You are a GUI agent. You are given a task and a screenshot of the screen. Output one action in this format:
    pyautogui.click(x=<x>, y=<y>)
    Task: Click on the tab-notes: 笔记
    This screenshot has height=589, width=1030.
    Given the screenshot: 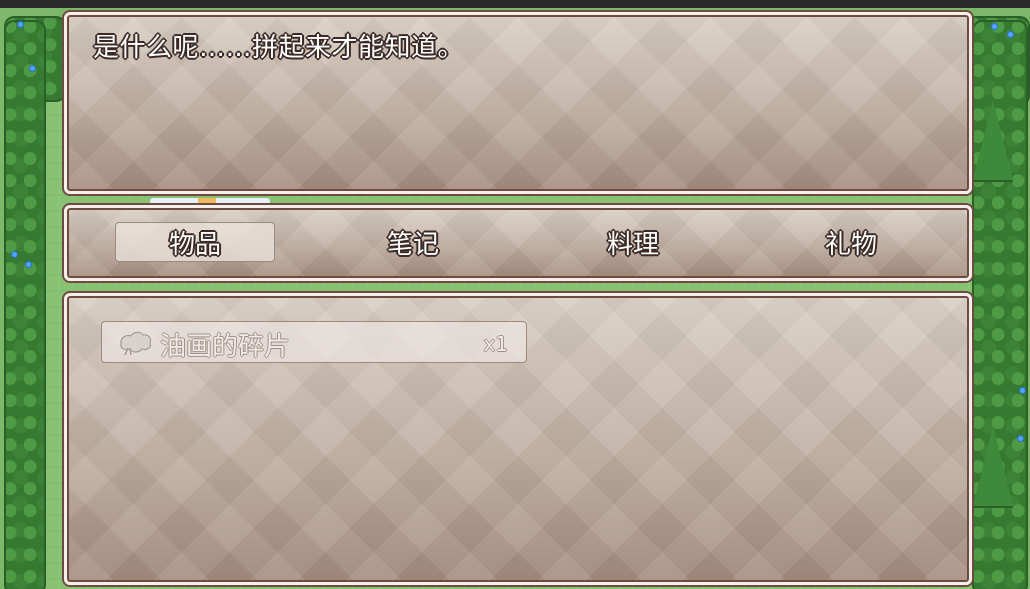 What is the action you would take?
    pyautogui.click(x=413, y=242)
    